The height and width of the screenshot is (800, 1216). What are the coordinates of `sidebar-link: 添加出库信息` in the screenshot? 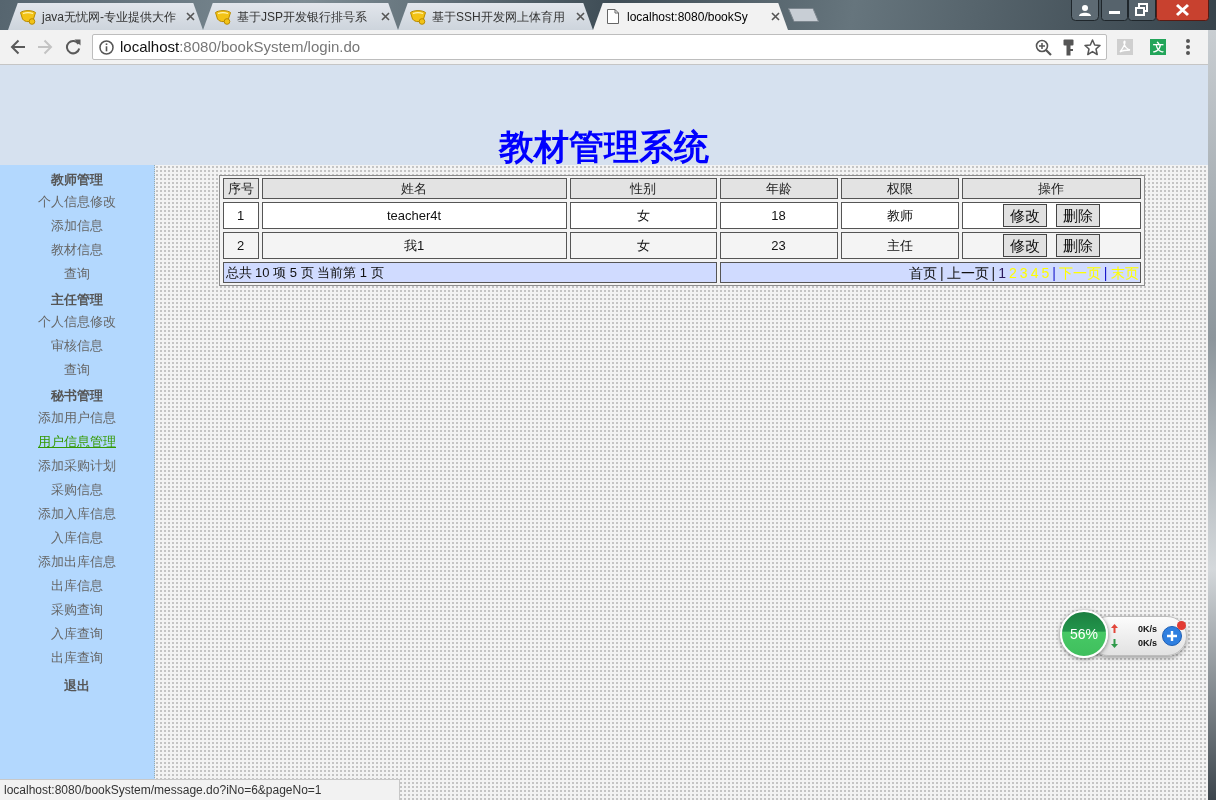 It's located at (77, 562).